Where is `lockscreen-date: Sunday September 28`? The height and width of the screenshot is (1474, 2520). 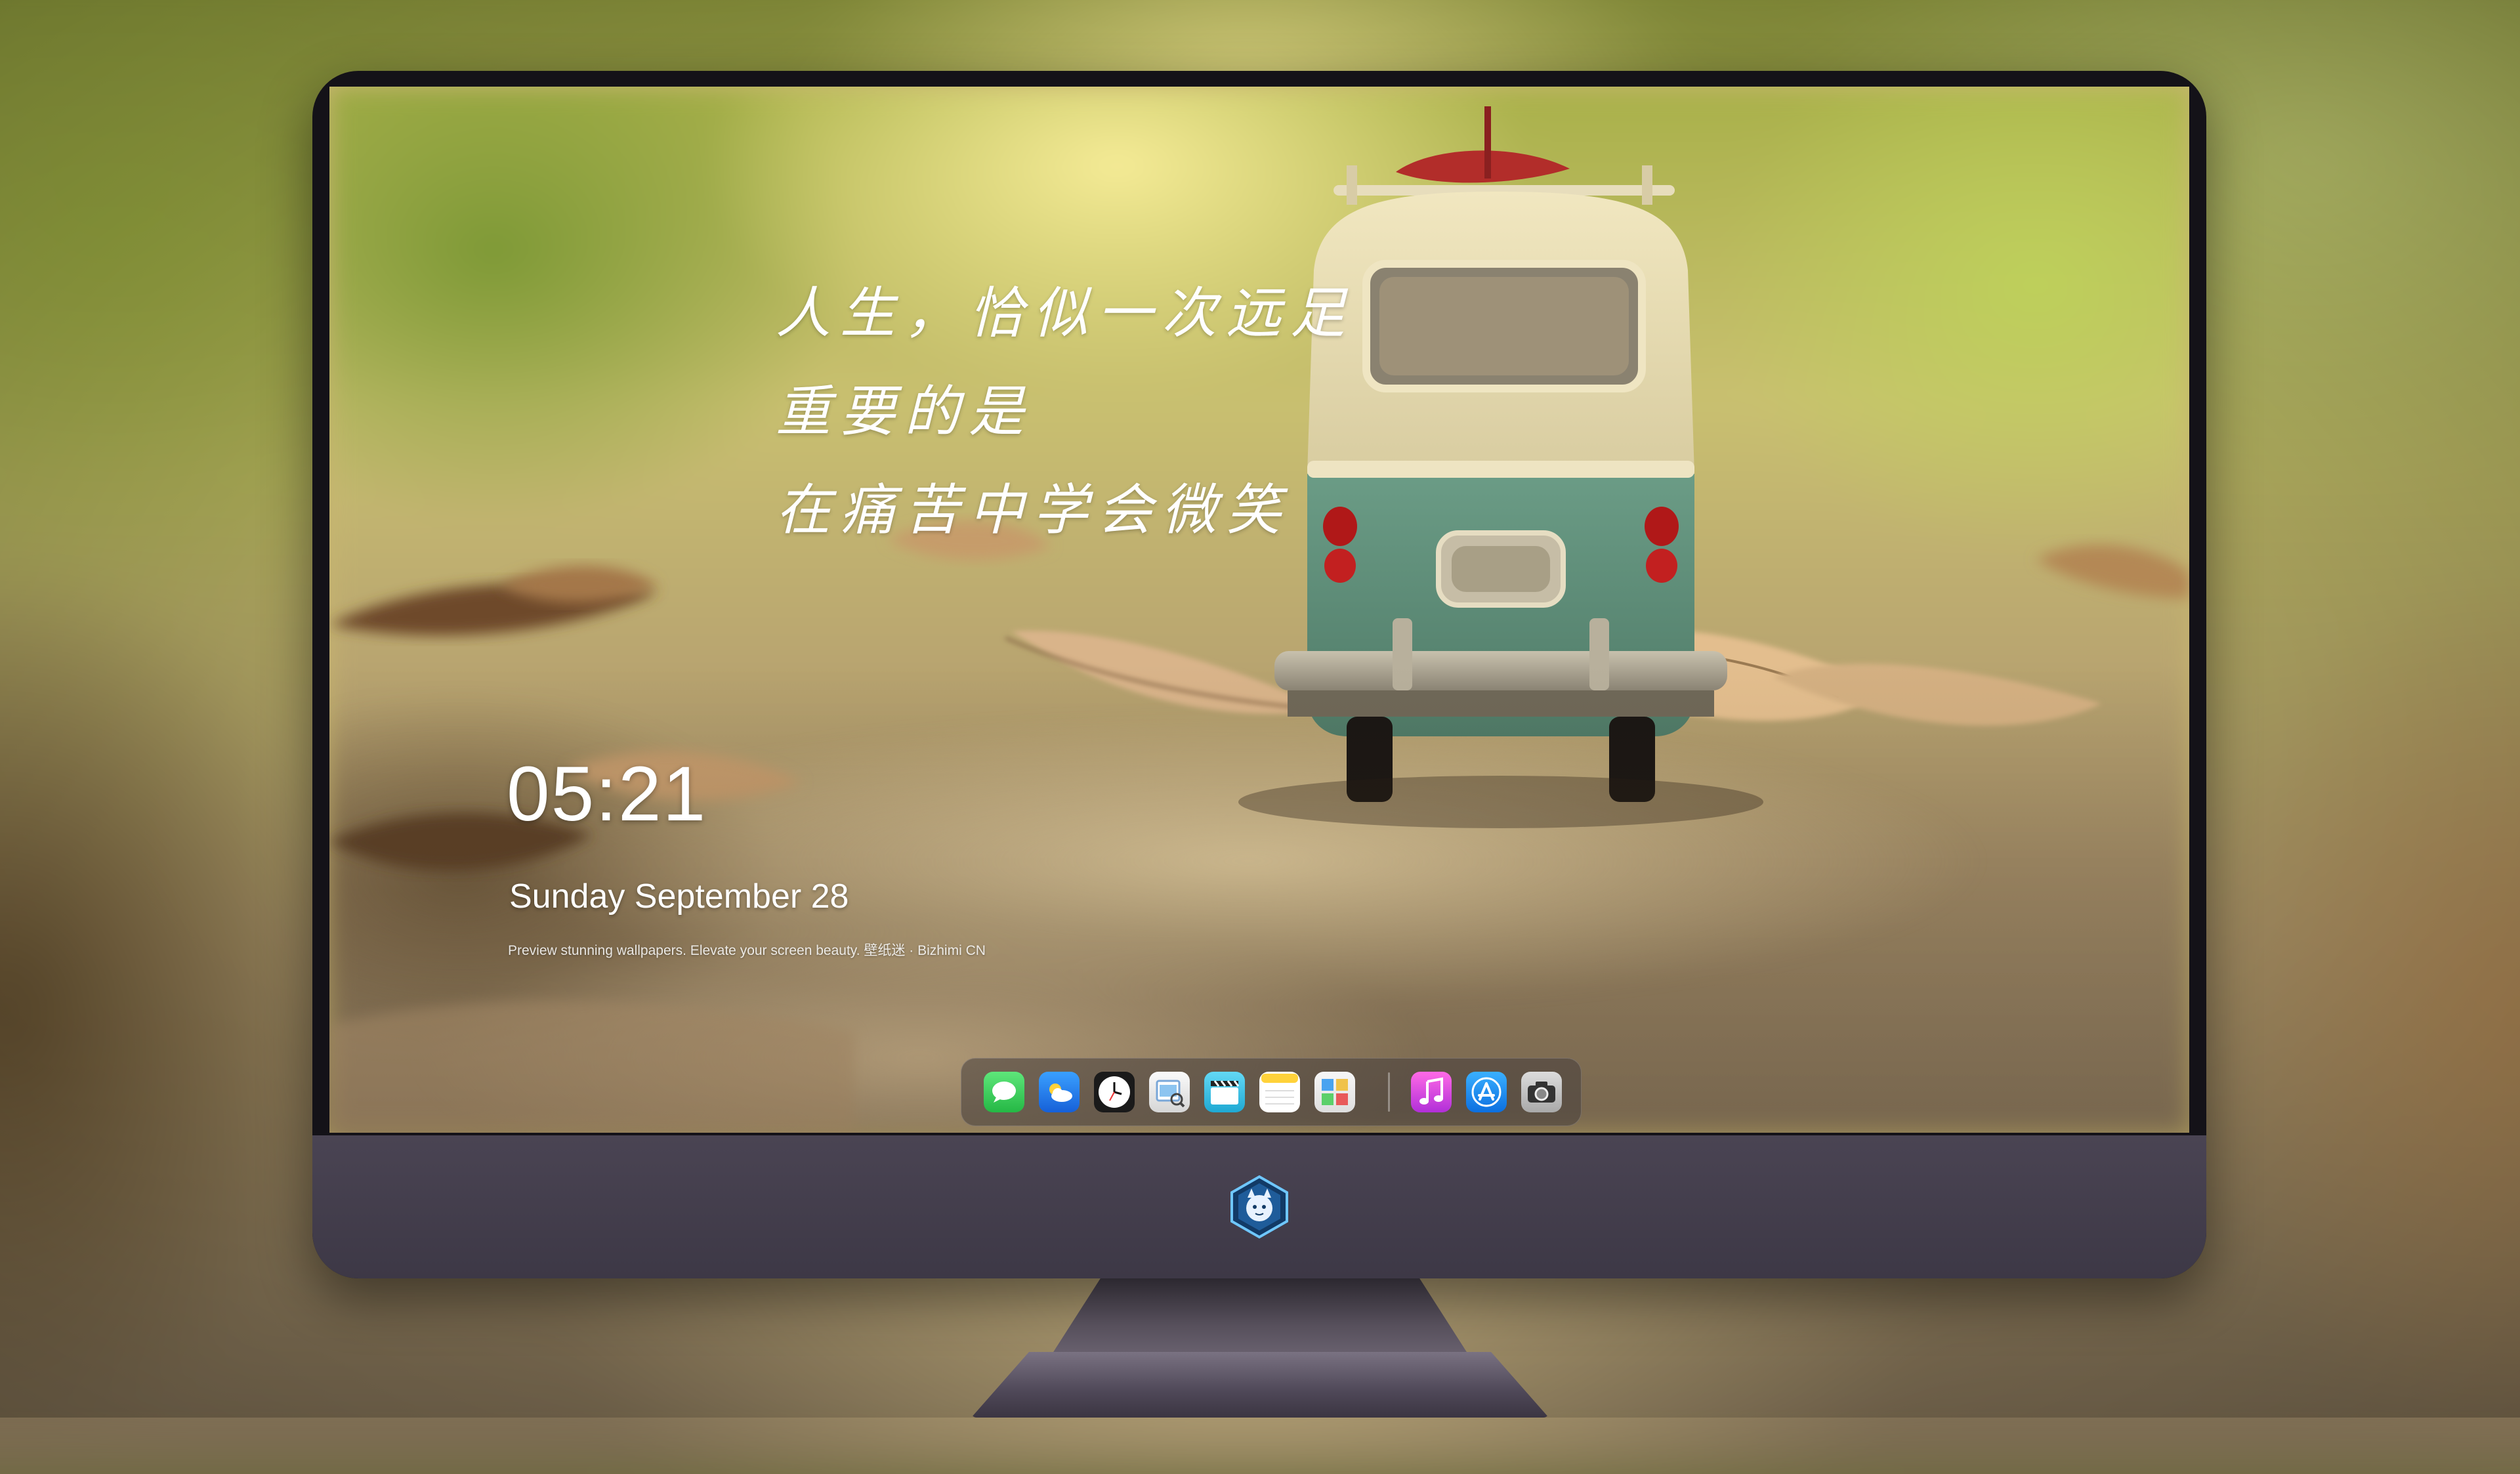 lockscreen-date: Sunday September 28 is located at coordinates (679, 896).